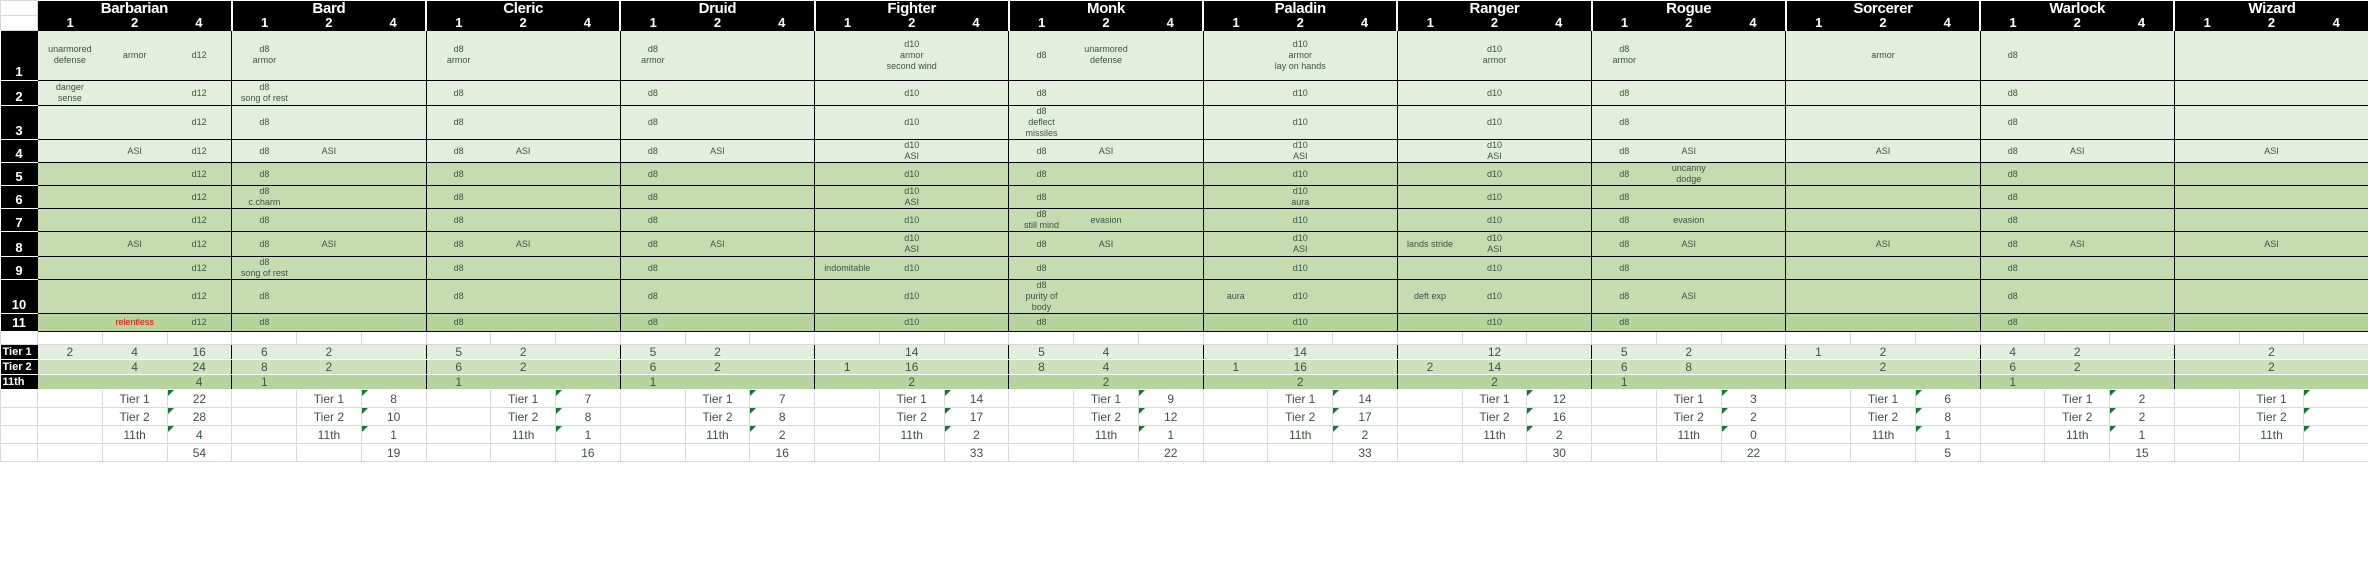 The height and width of the screenshot is (581, 2368). I want to click on cell-warlock-1-lvl9: d8, so click(2012, 268).